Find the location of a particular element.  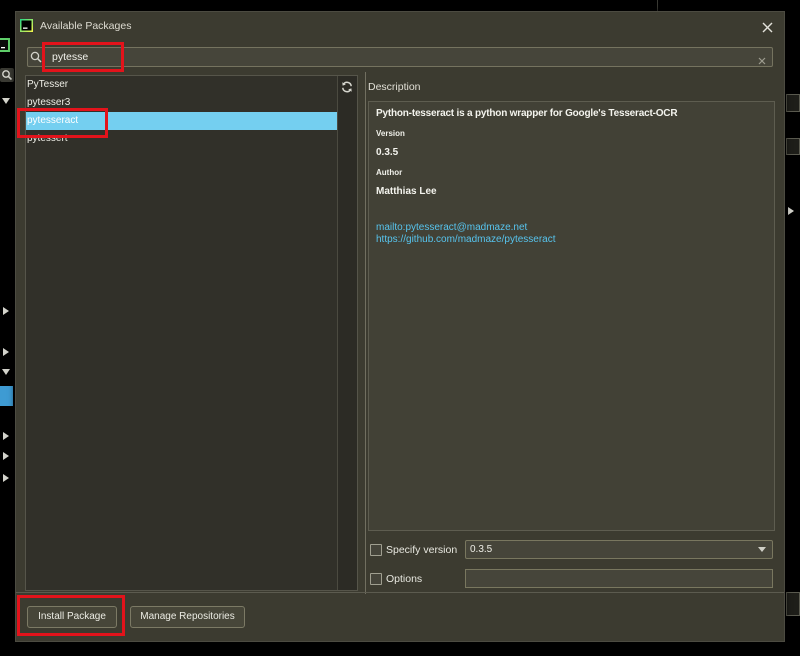

chevron-down-icon is located at coordinates (762, 549).